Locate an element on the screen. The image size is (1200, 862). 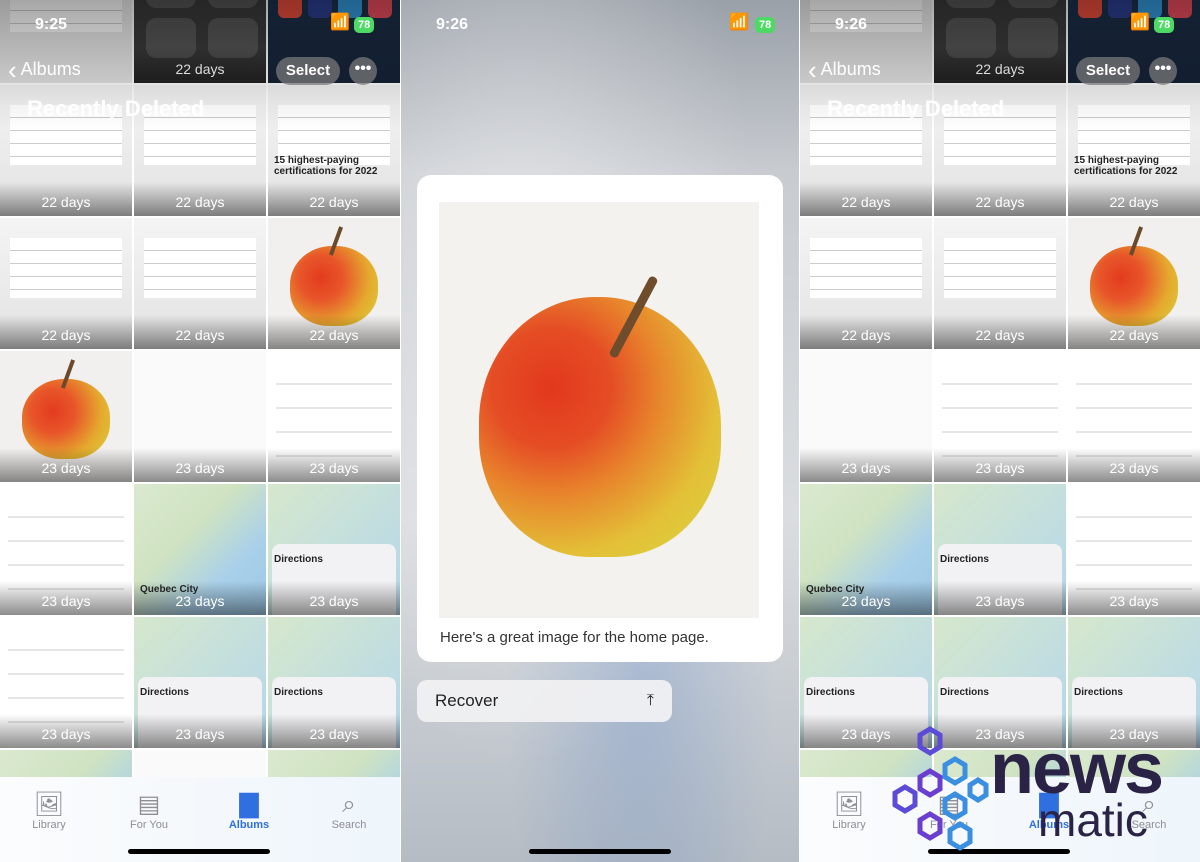
search-icon: ⌕ is located at coordinates (349, 804).